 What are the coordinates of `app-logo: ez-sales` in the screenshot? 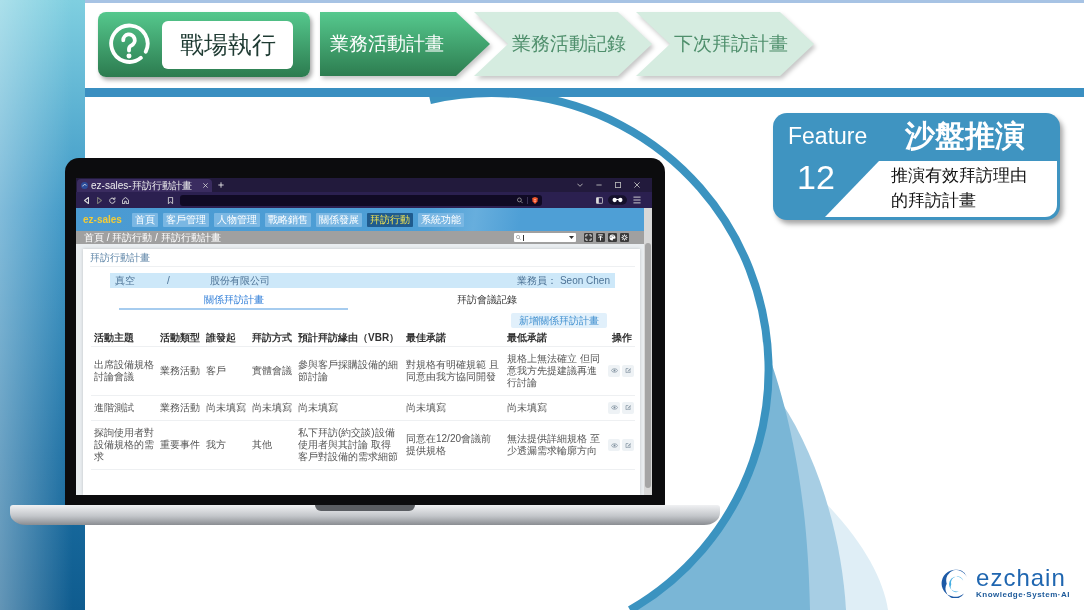 It's located at (102, 219).